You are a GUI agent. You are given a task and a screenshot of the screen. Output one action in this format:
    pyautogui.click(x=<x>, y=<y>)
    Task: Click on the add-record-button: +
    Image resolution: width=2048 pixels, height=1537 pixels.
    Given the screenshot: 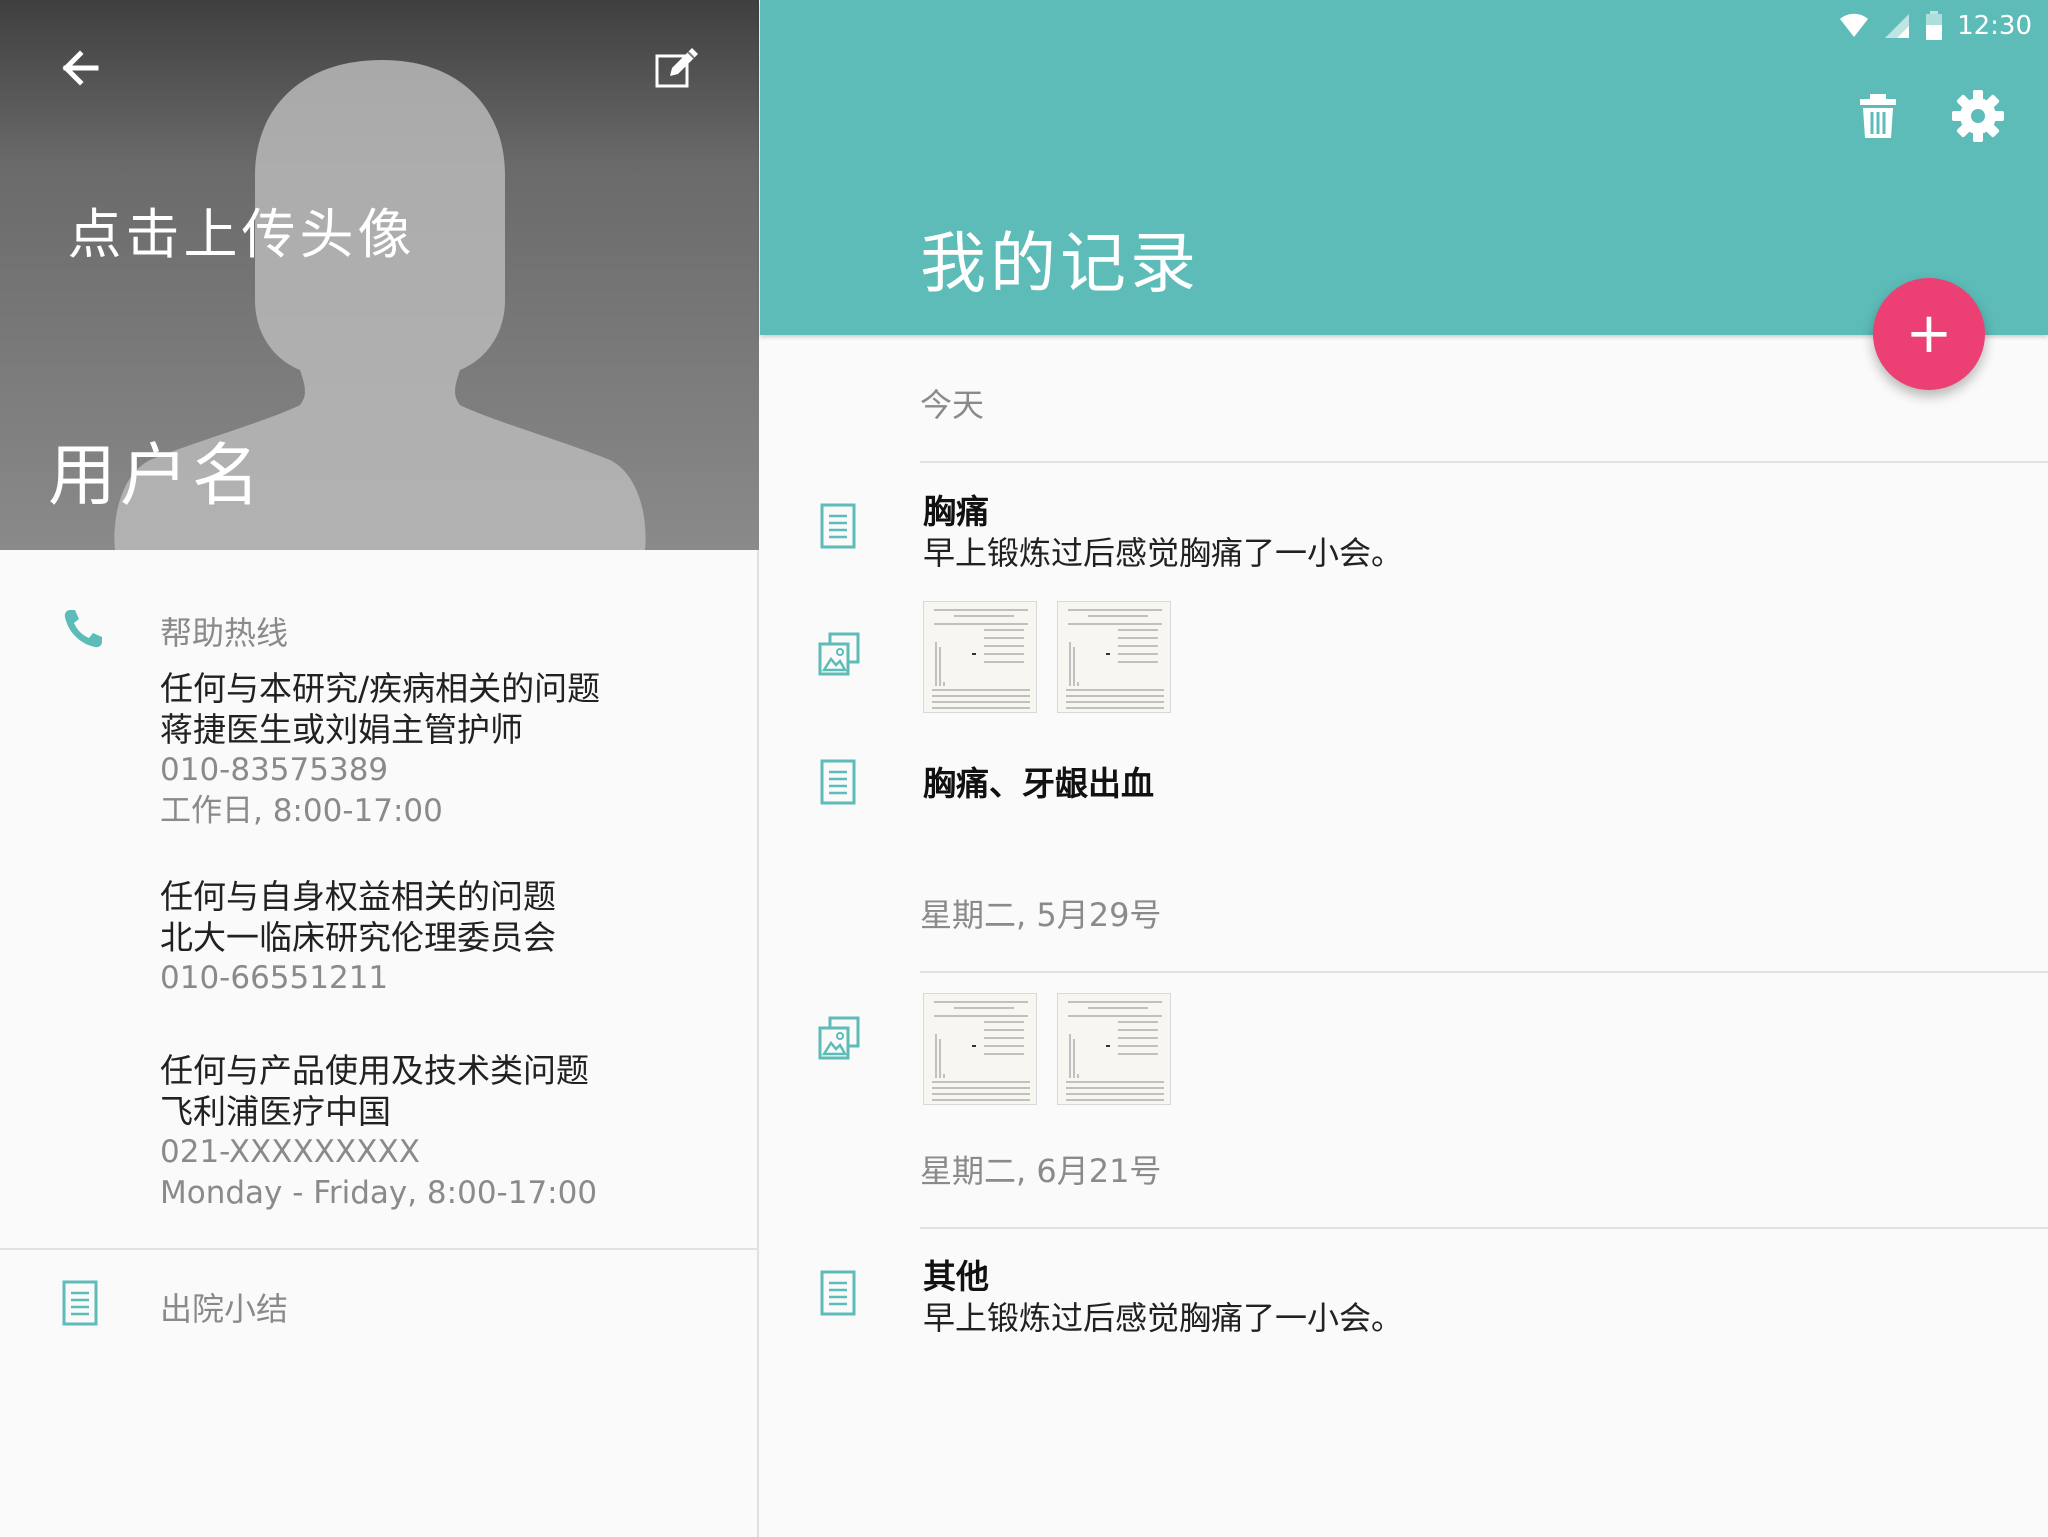 What is the action you would take?
    pyautogui.click(x=1929, y=334)
    